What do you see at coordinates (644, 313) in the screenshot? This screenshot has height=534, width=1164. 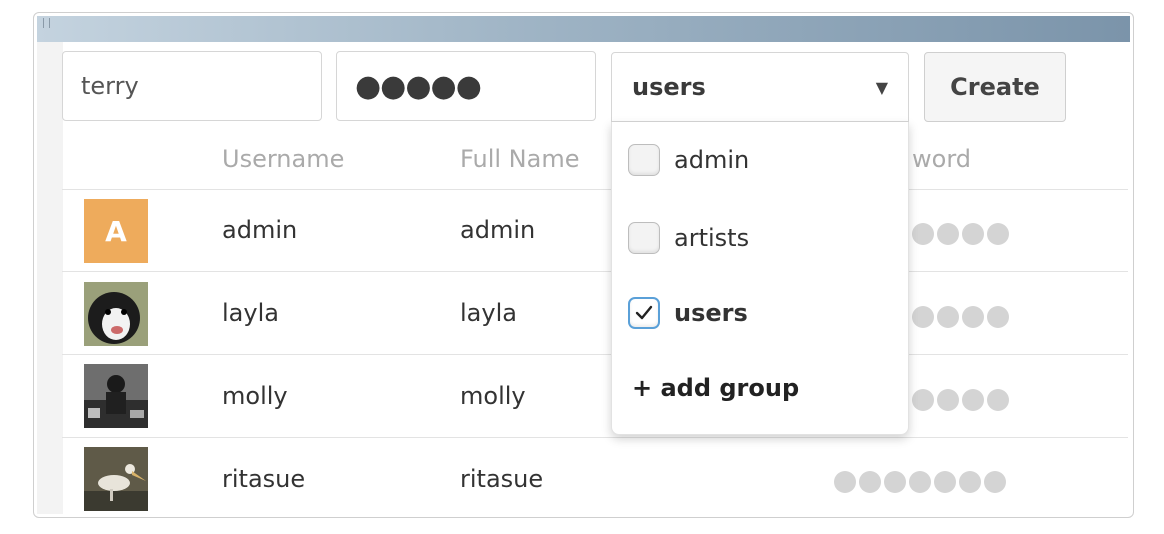 I see `checkbox-checked-icon` at bounding box center [644, 313].